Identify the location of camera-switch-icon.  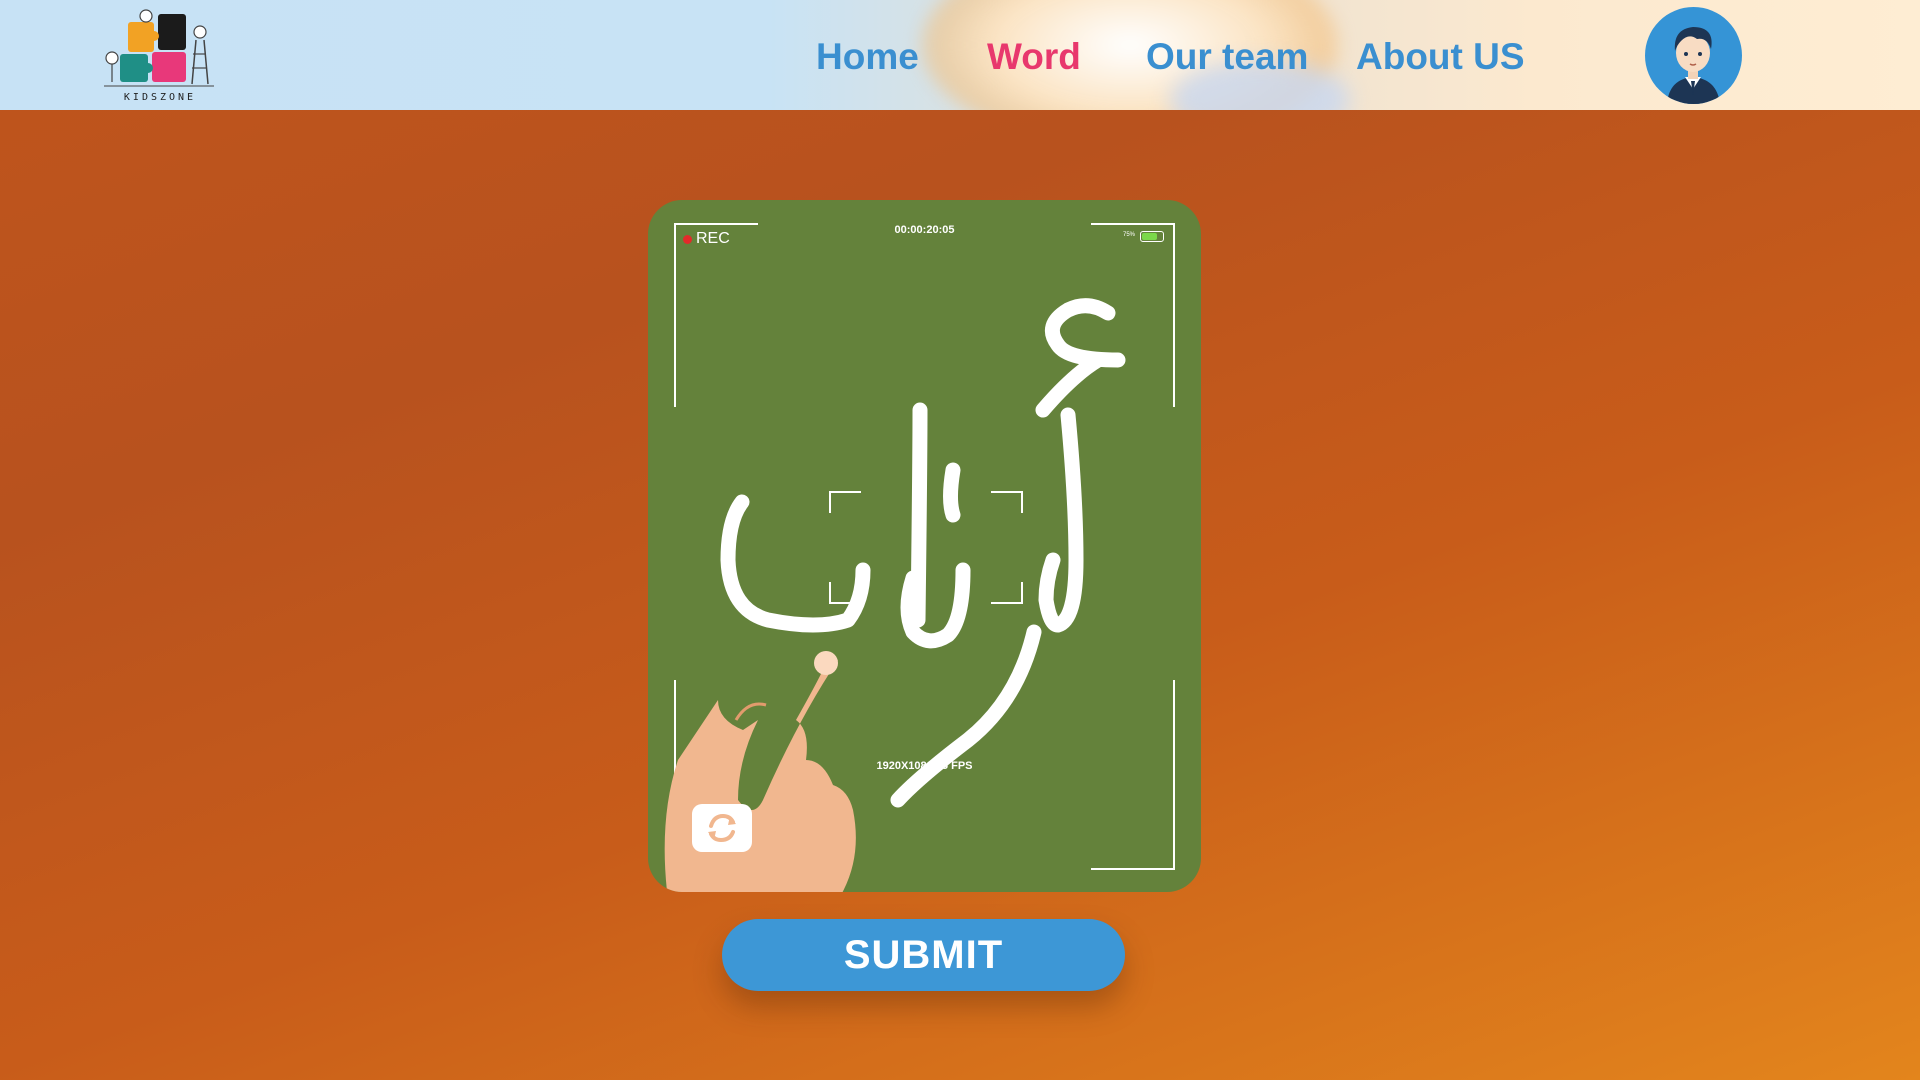
(722, 820).